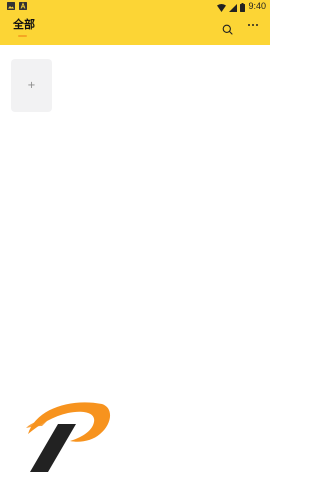  I want to click on battery-icon, so click(243, 8).